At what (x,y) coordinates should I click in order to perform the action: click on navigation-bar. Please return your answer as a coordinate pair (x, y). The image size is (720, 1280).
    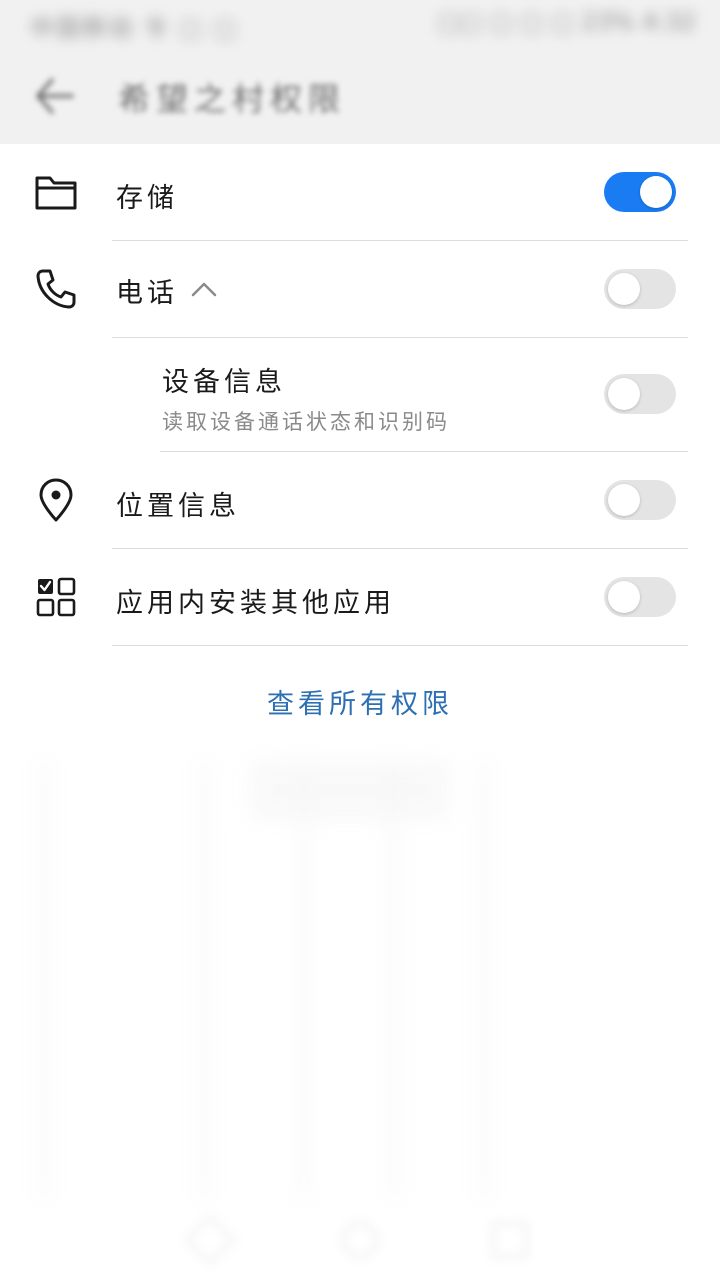
    Looking at the image, I should click on (360, 1240).